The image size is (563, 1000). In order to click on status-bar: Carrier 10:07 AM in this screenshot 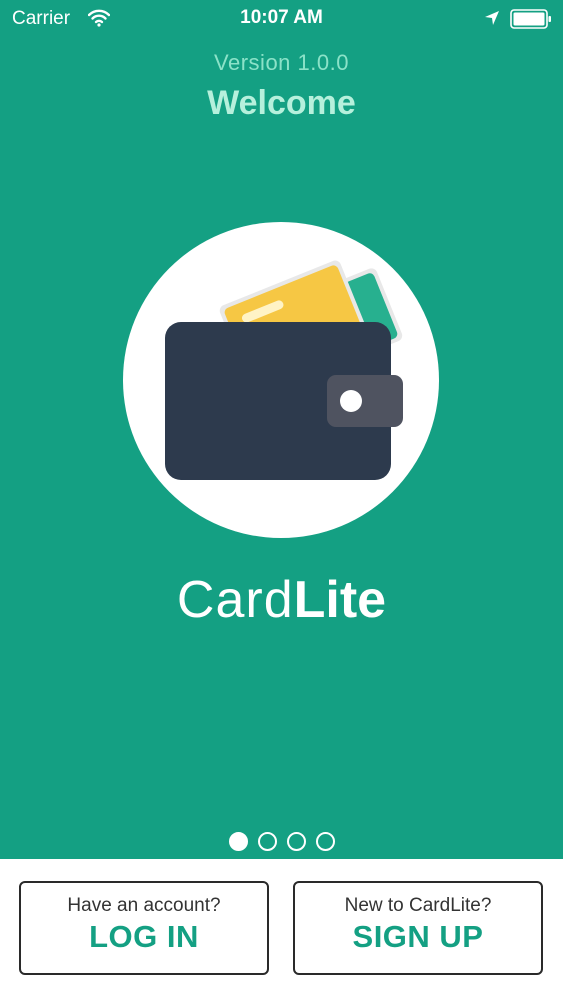, I will do `click(281, 19)`.